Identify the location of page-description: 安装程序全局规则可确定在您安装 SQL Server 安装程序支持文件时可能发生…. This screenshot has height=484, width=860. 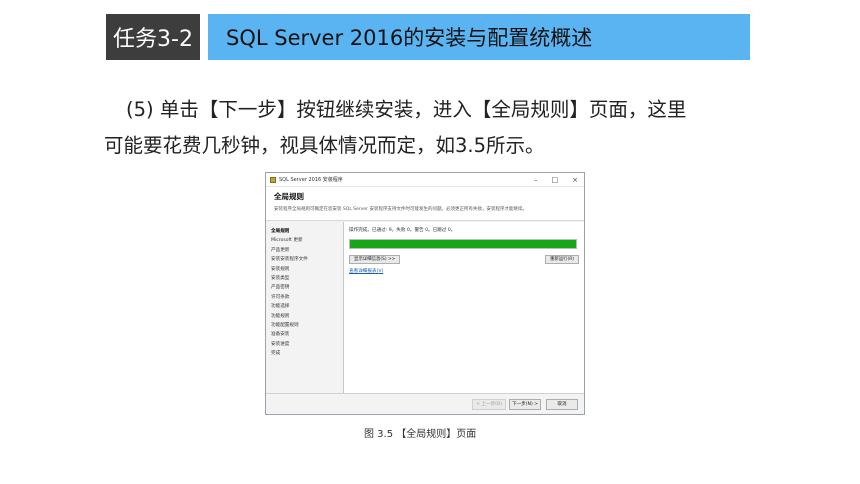
(400, 209).